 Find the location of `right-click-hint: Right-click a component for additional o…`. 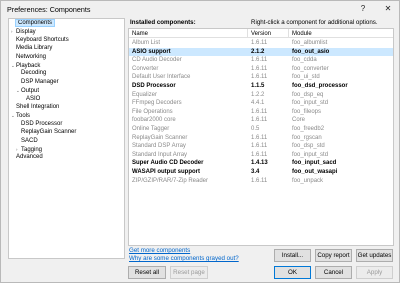

right-click-hint: Right-click a component for additional o… is located at coordinates (314, 22).